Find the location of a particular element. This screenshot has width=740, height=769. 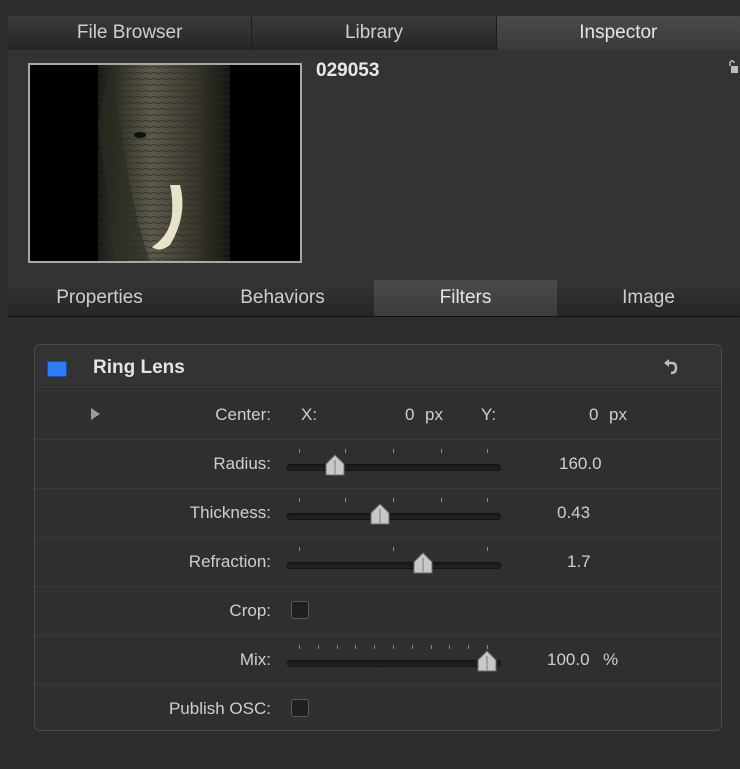

tab-library: Library is located at coordinates (374, 33).